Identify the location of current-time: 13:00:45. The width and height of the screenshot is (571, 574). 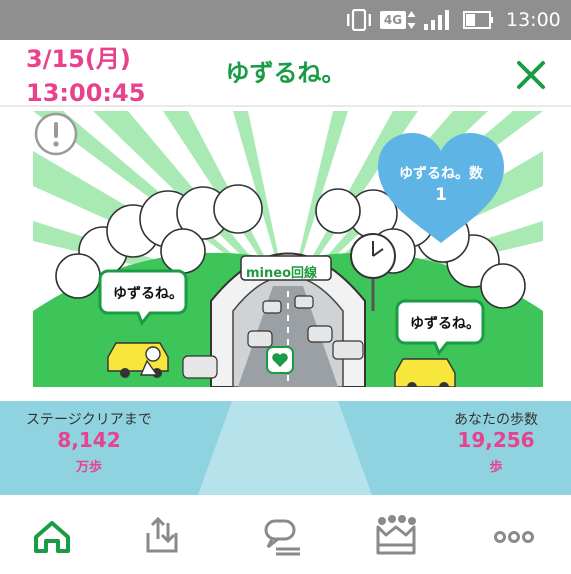
(86, 93).